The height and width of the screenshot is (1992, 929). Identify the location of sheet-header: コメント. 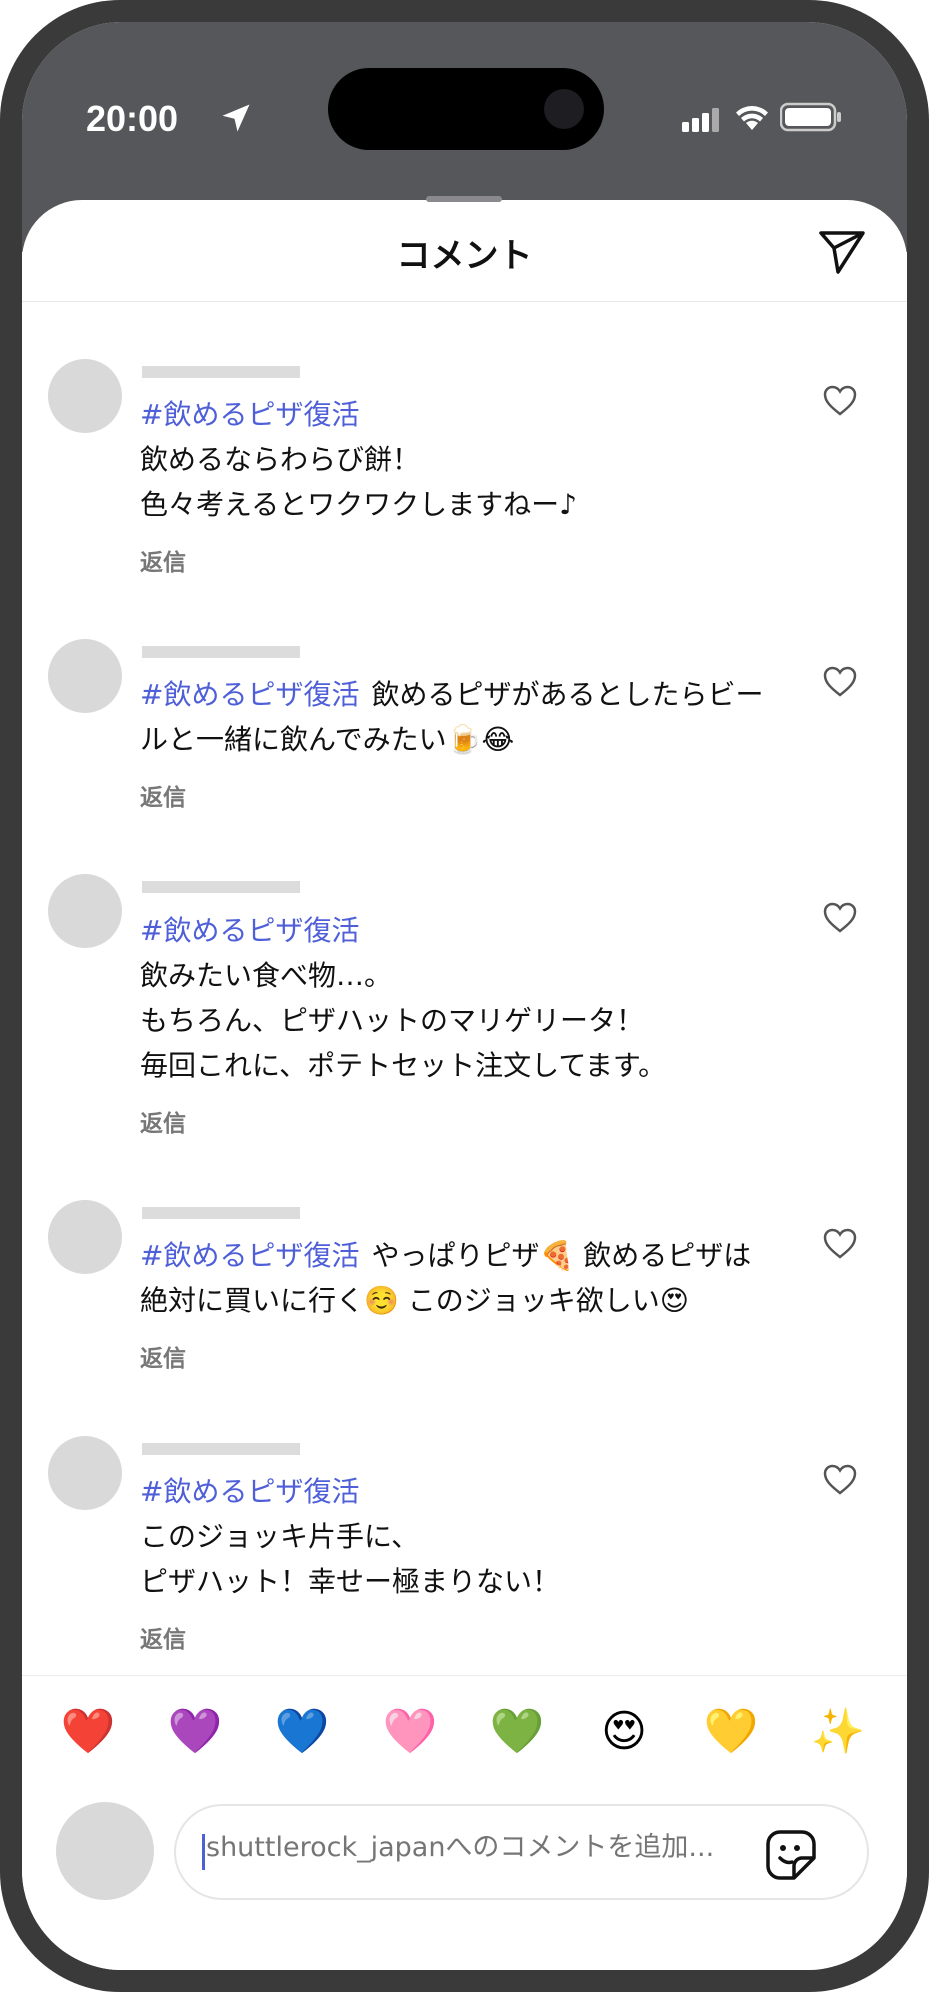
(464, 251).